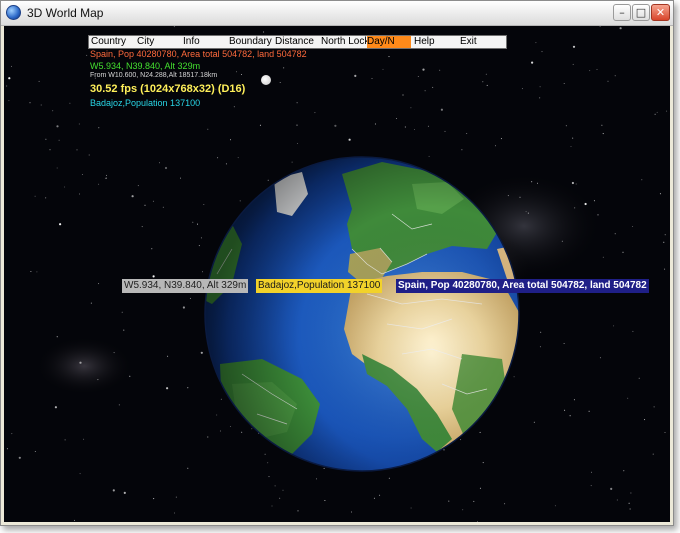  Describe the element at coordinates (191, 42) in the screenshot. I see `menu-info: Info` at that location.